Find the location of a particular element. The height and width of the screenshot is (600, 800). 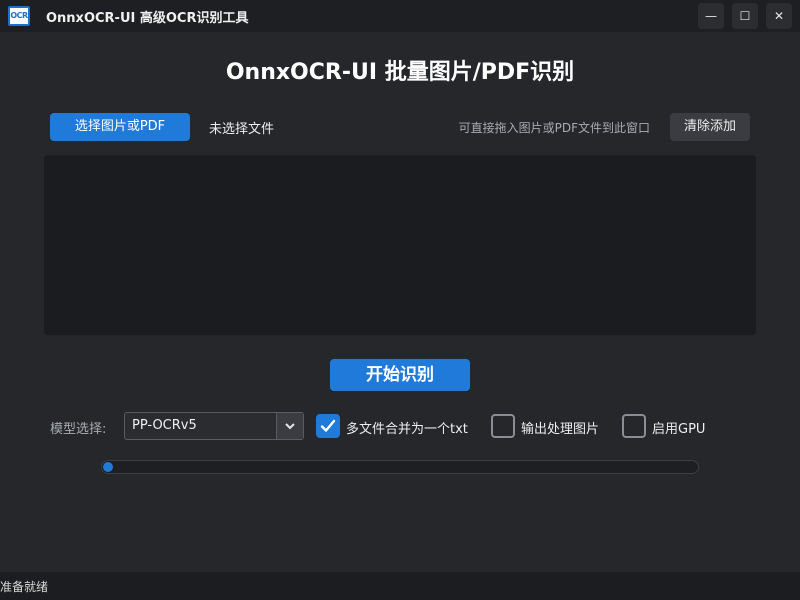

status-text: 准备就绪 is located at coordinates (24, 587).